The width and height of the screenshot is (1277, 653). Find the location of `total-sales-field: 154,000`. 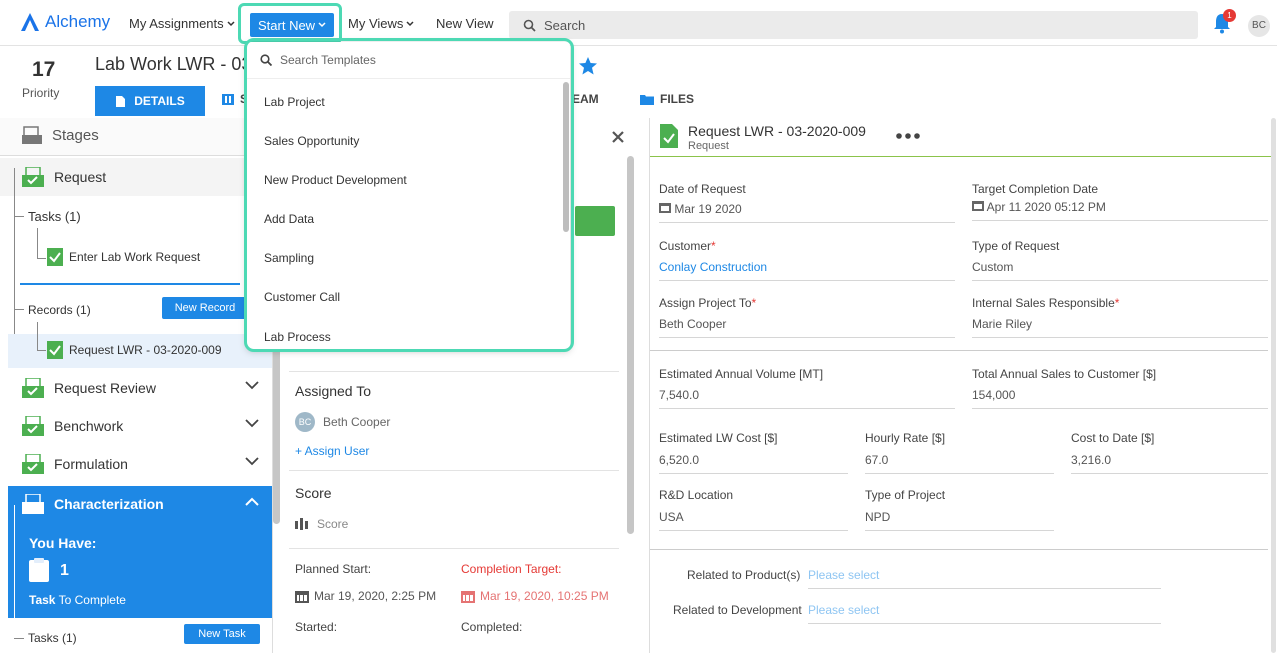

total-sales-field: 154,000 is located at coordinates (1120, 398).